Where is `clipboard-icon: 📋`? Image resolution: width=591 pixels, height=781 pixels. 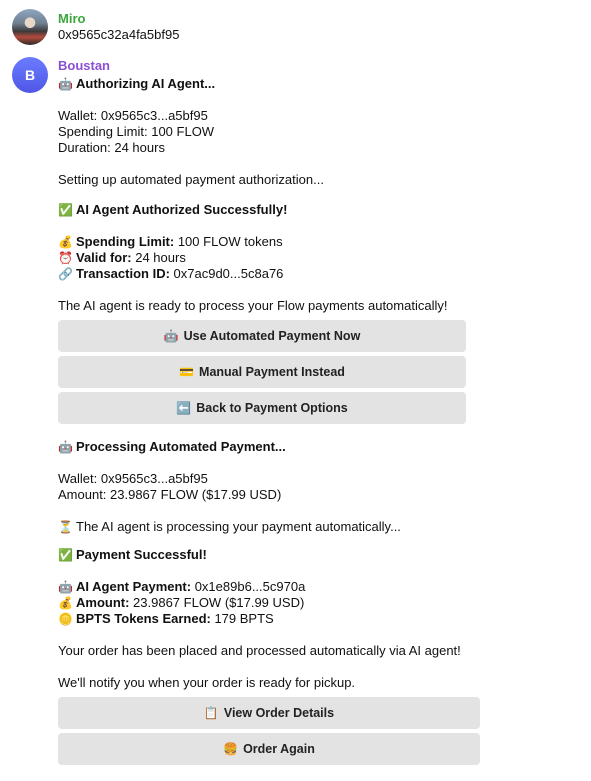
clipboard-icon: 📋 is located at coordinates (211, 713).